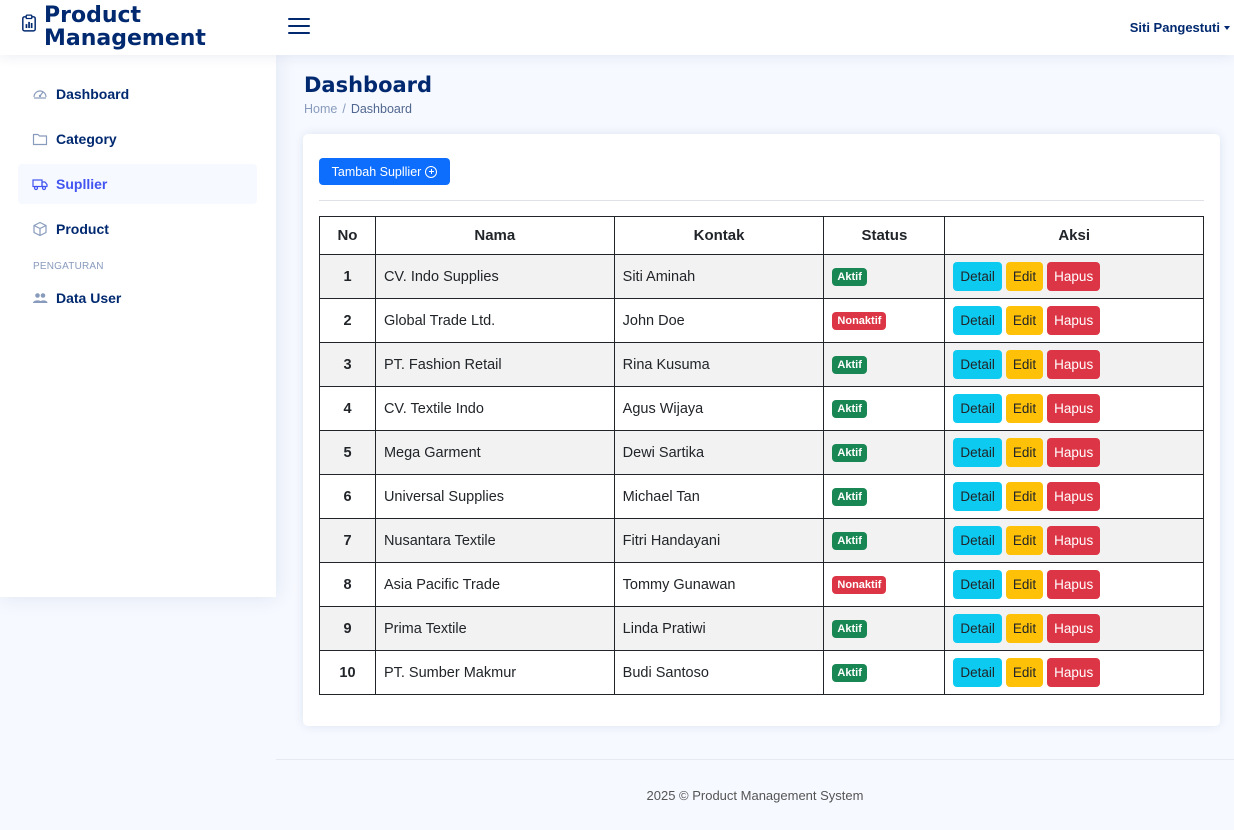 The width and height of the screenshot is (1234, 830). What do you see at coordinates (494, 320) in the screenshot?
I see `supplier-name: Global Trade Ltd.` at bounding box center [494, 320].